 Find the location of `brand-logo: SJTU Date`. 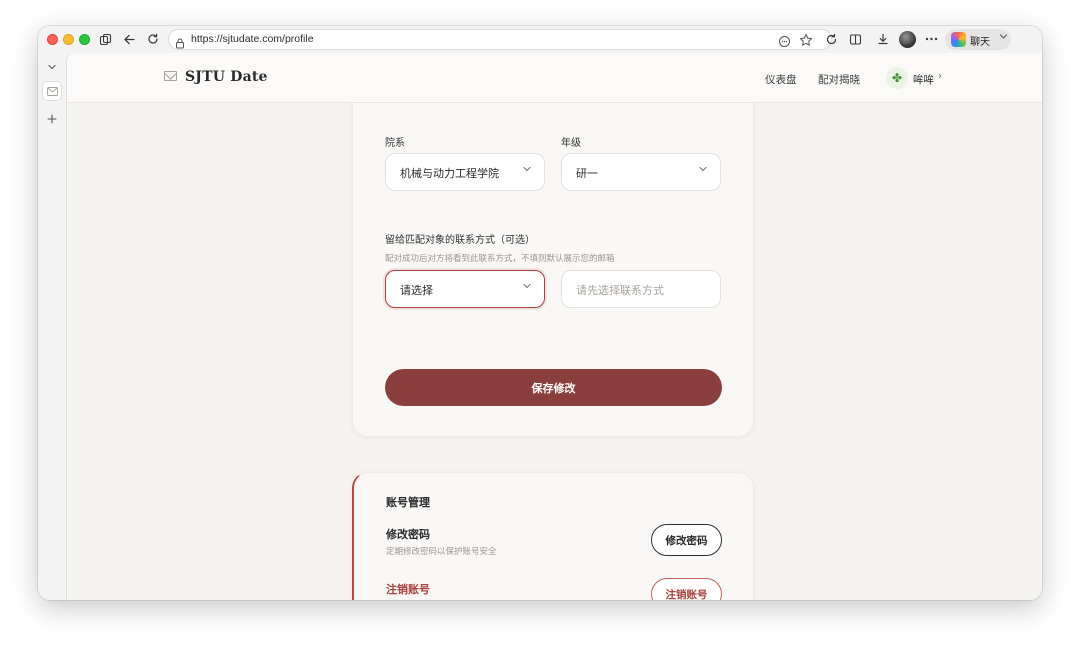

brand-logo: SJTU Date is located at coordinates (226, 77).